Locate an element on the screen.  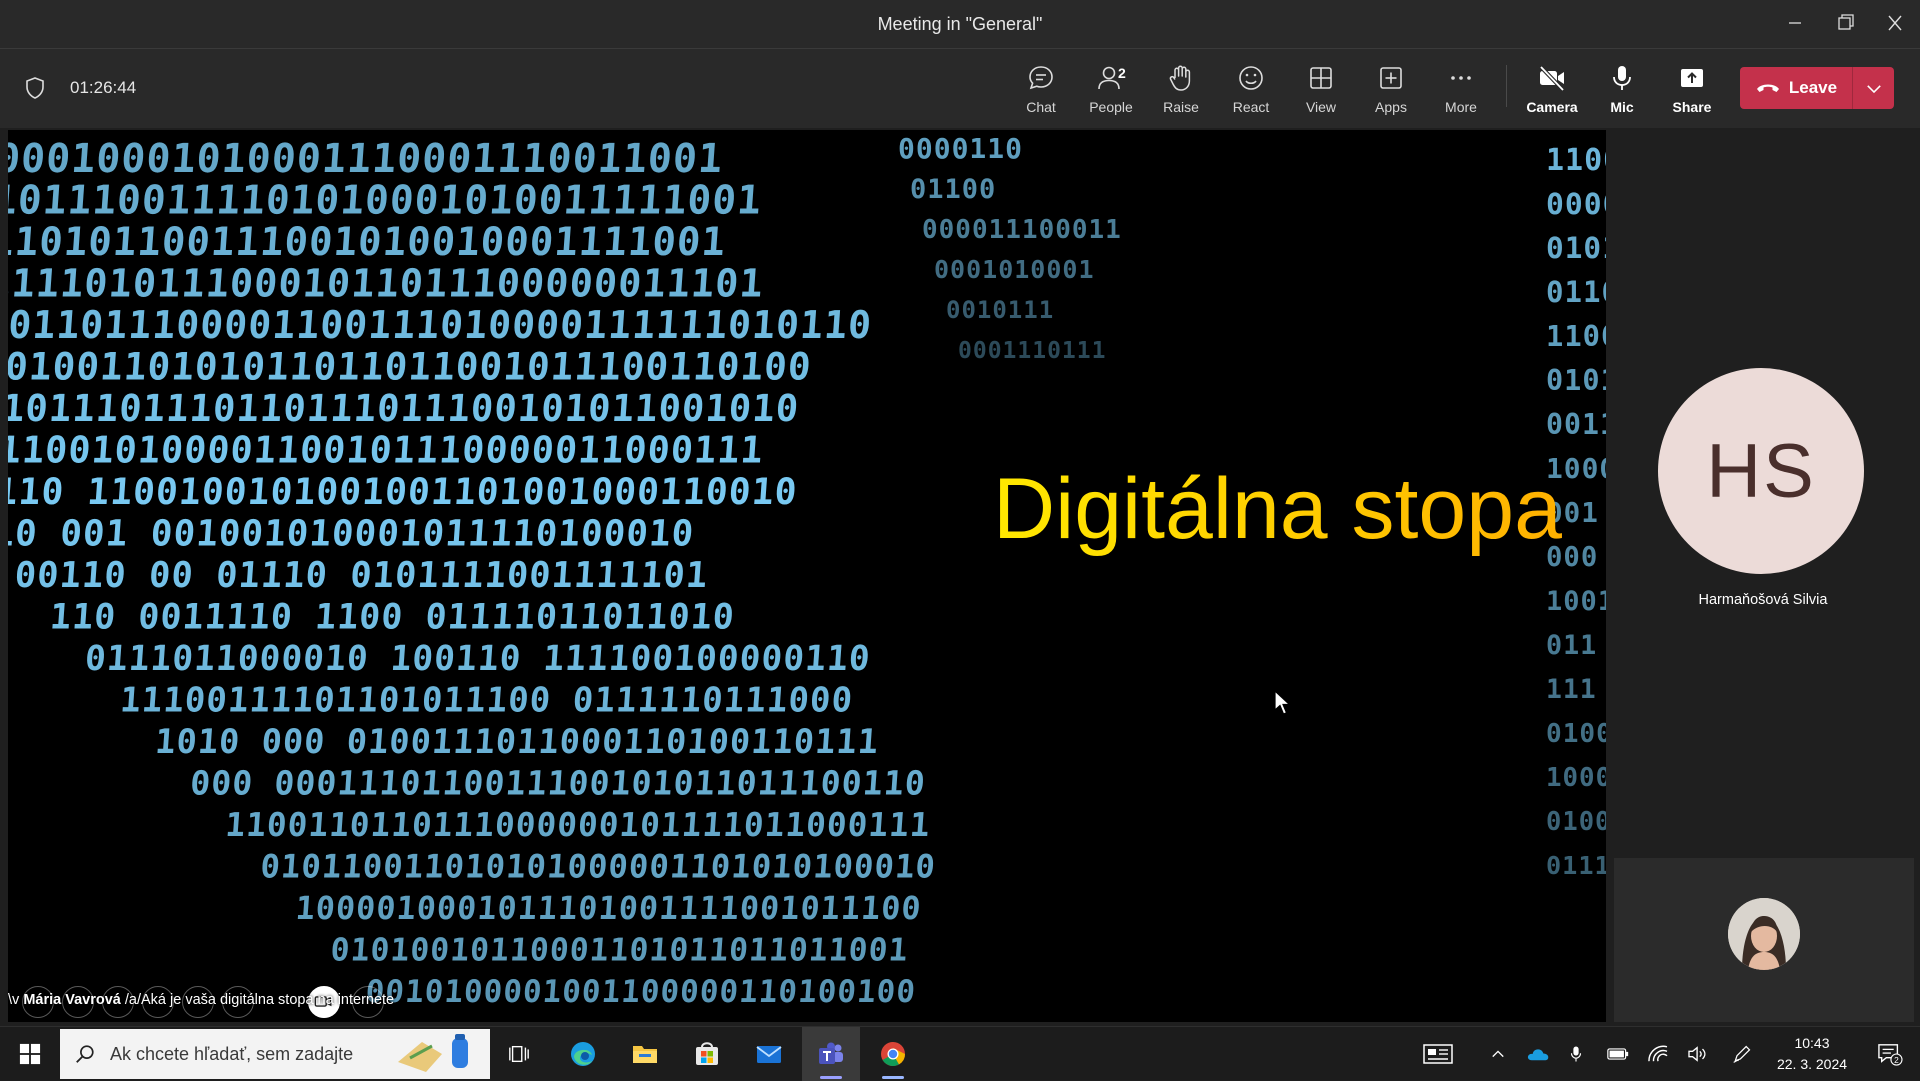
onedrive-button is located at coordinates (1538, 1054).